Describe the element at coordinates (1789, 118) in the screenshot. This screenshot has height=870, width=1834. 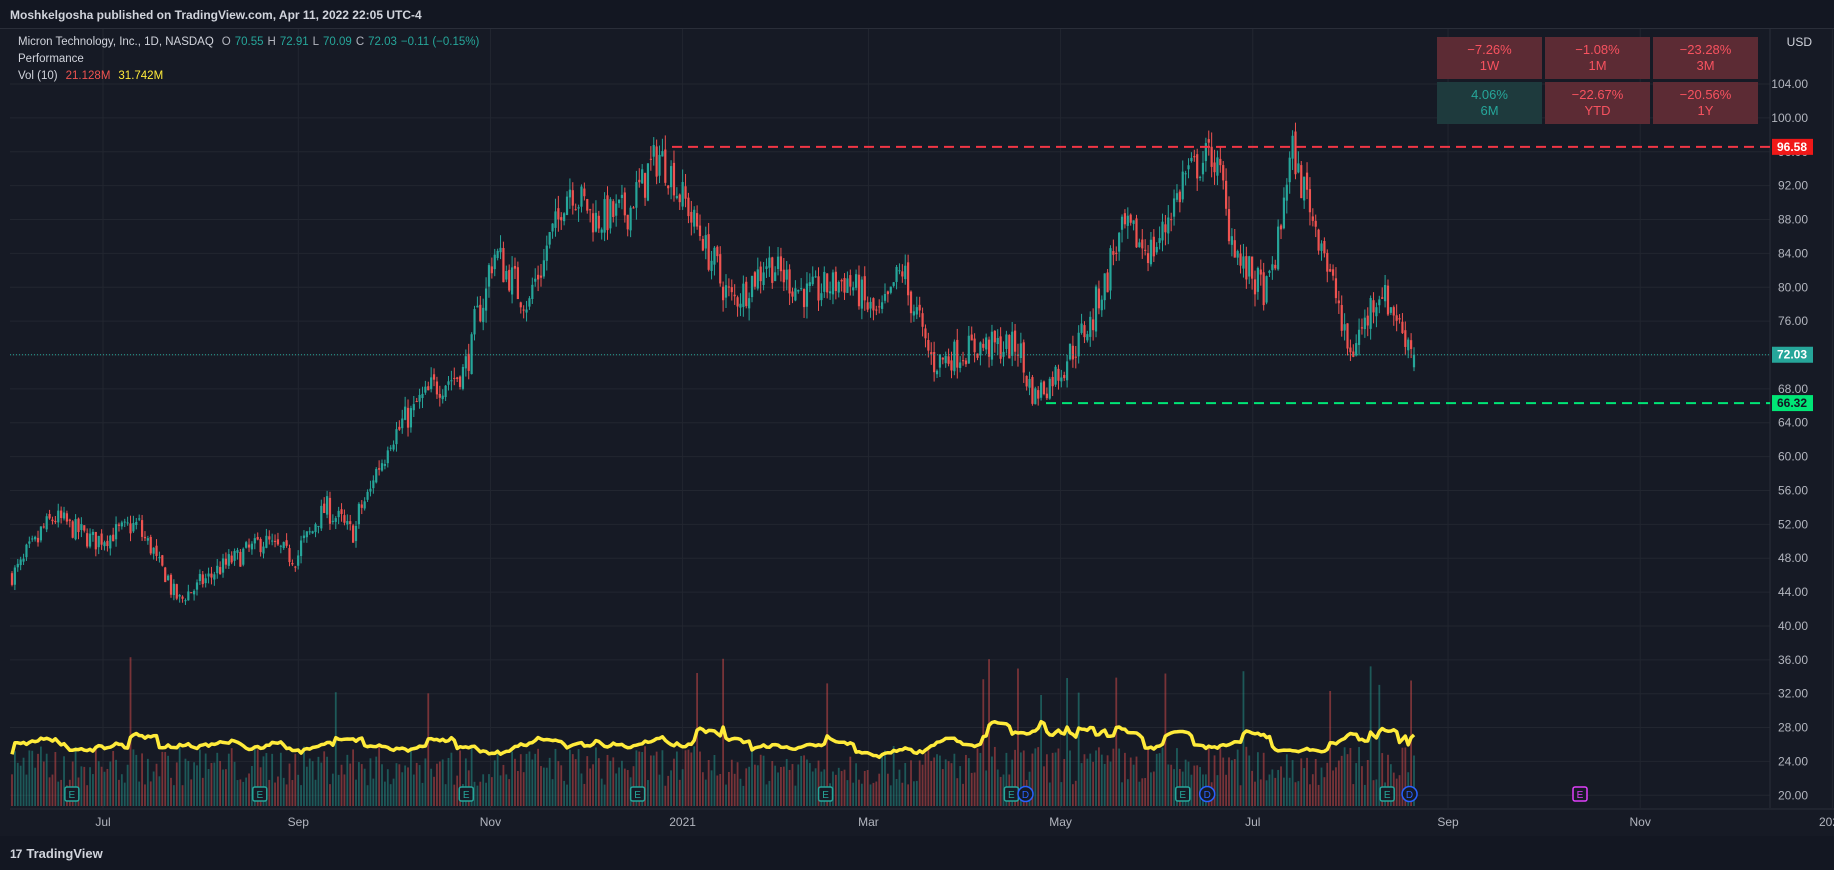
I see `y-tick-label: 100.00` at that location.